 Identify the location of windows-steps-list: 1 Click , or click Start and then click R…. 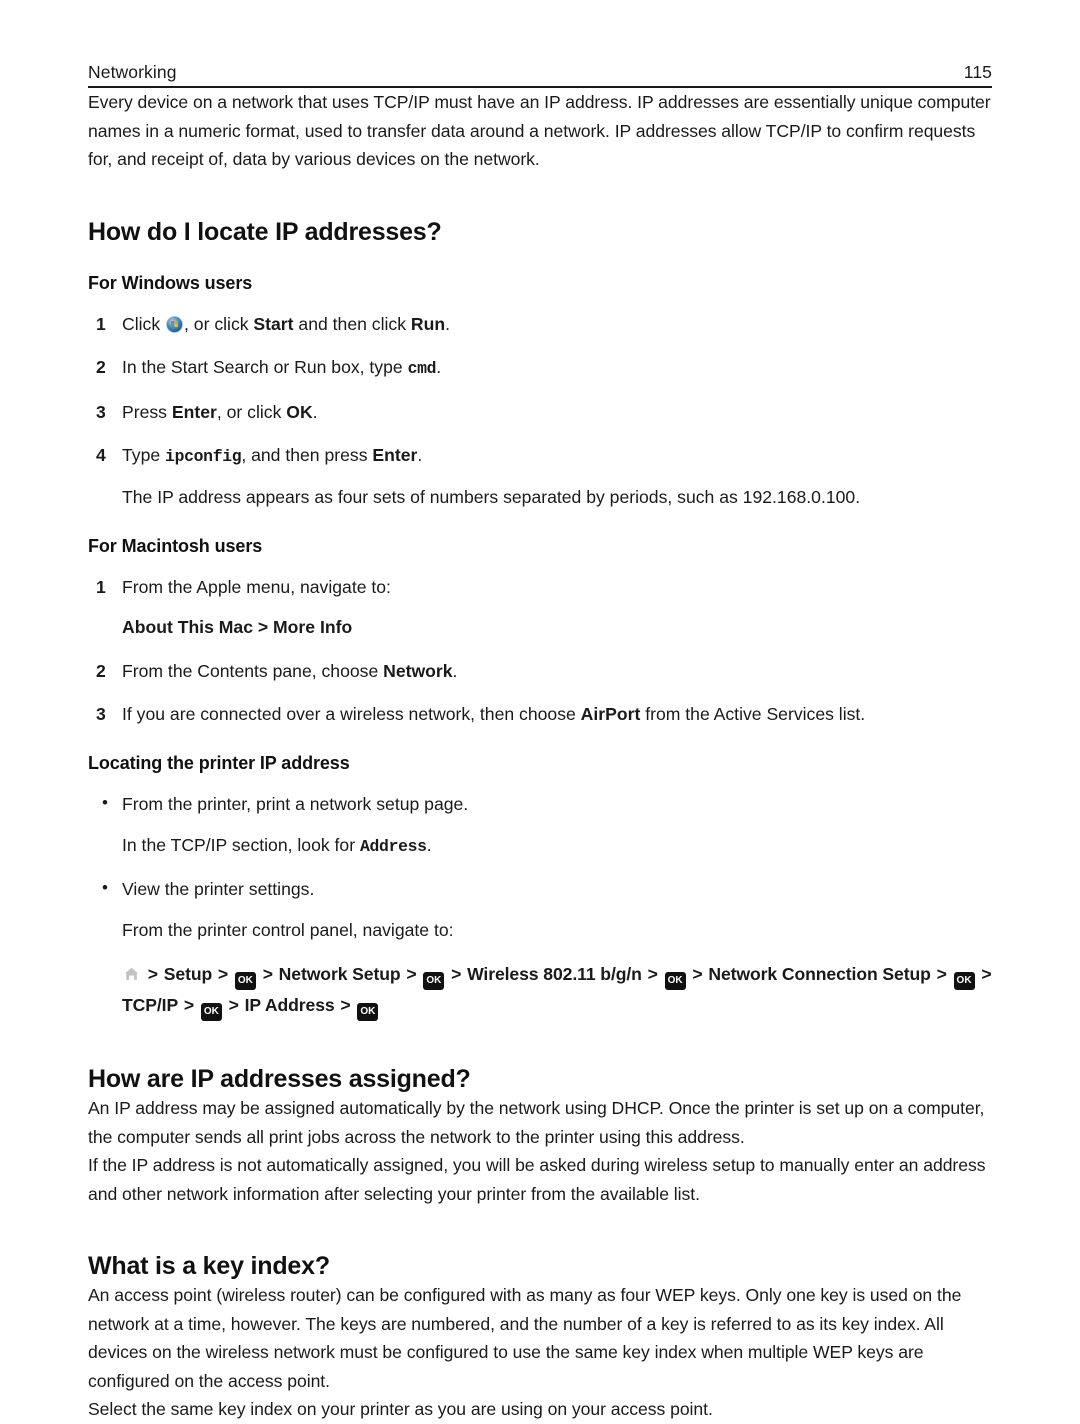
(540, 410).